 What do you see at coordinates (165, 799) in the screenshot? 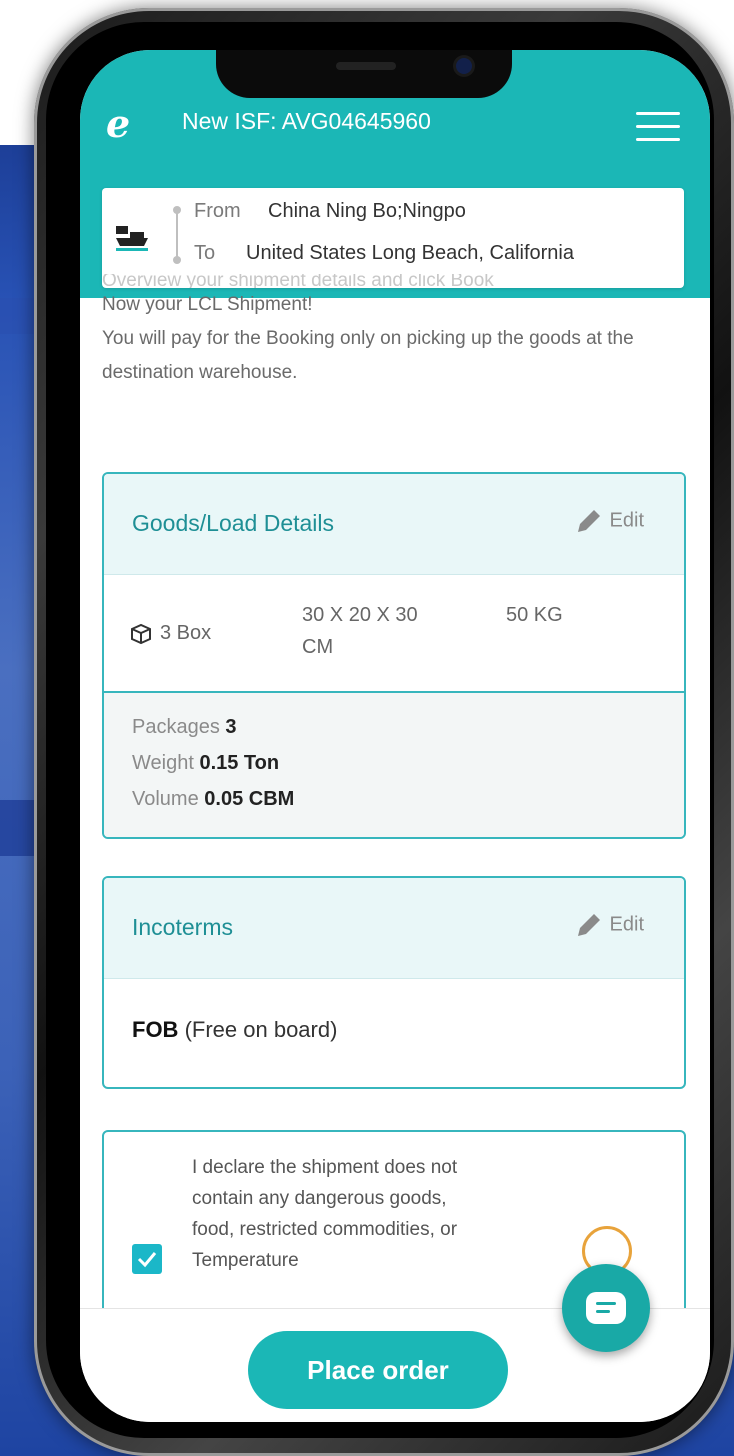
I see `volume-label: Volume` at bounding box center [165, 799].